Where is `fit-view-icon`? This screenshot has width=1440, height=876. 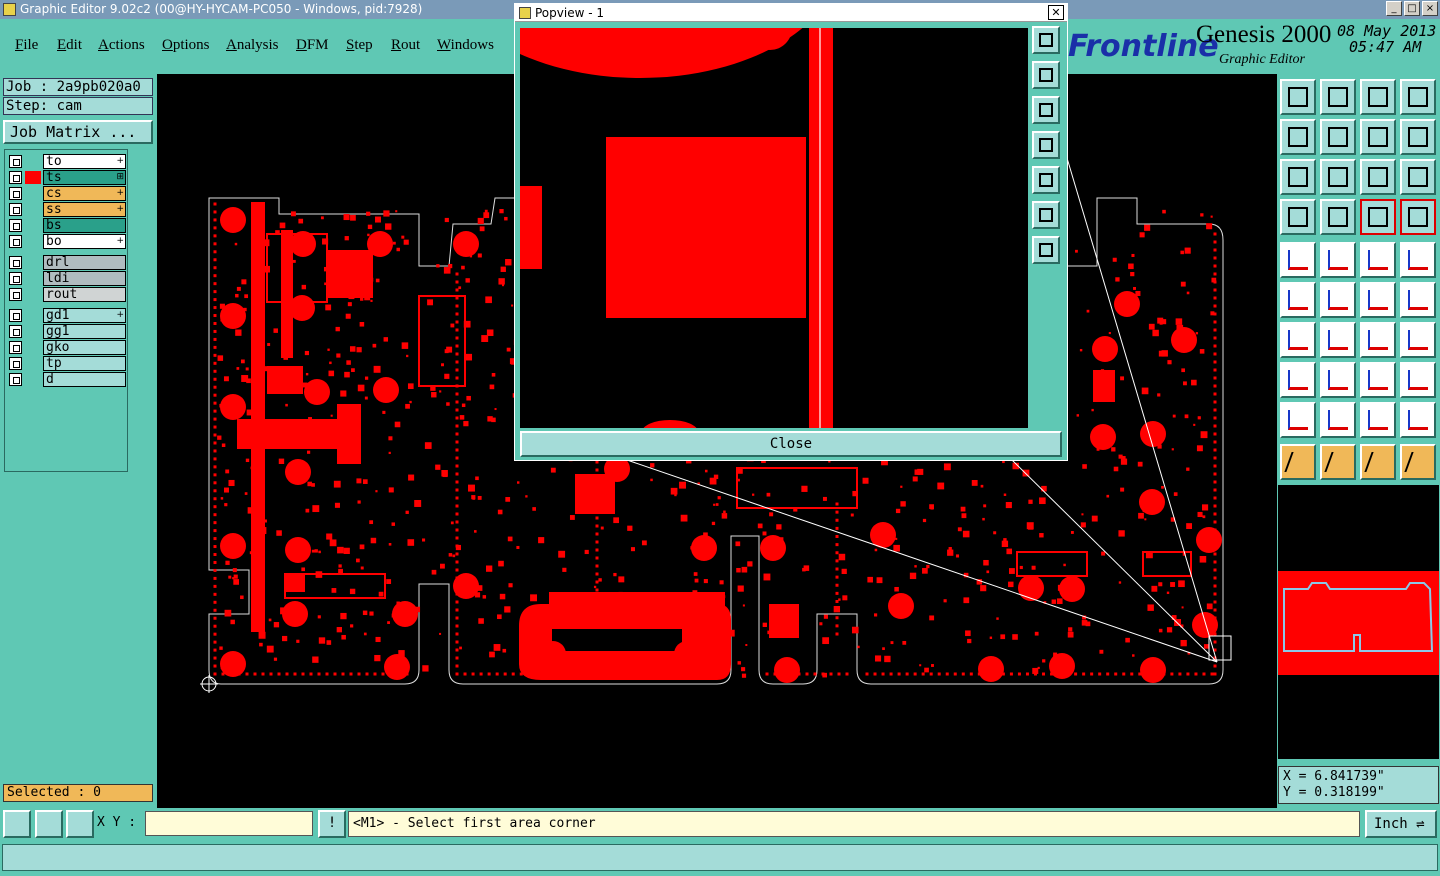
fit-view-icon is located at coordinates (1418, 97).